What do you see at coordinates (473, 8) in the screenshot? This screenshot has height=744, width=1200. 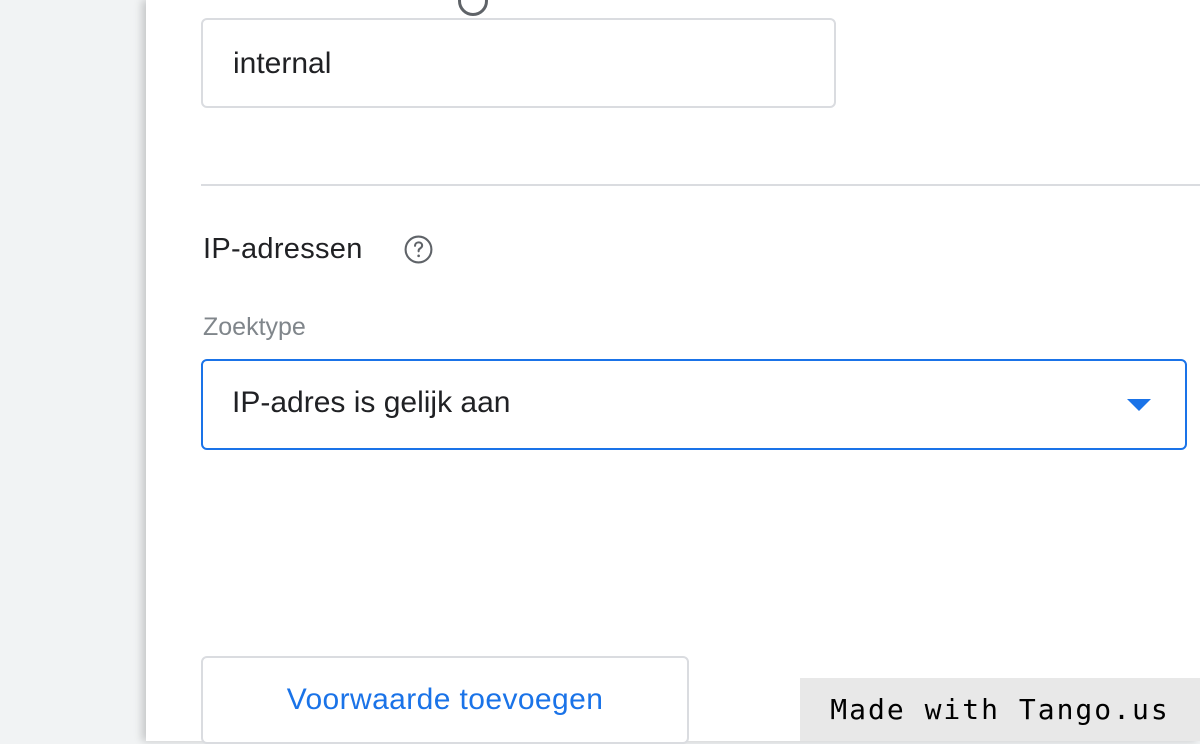 I see `cropped-help-icon` at bounding box center [473, 8].